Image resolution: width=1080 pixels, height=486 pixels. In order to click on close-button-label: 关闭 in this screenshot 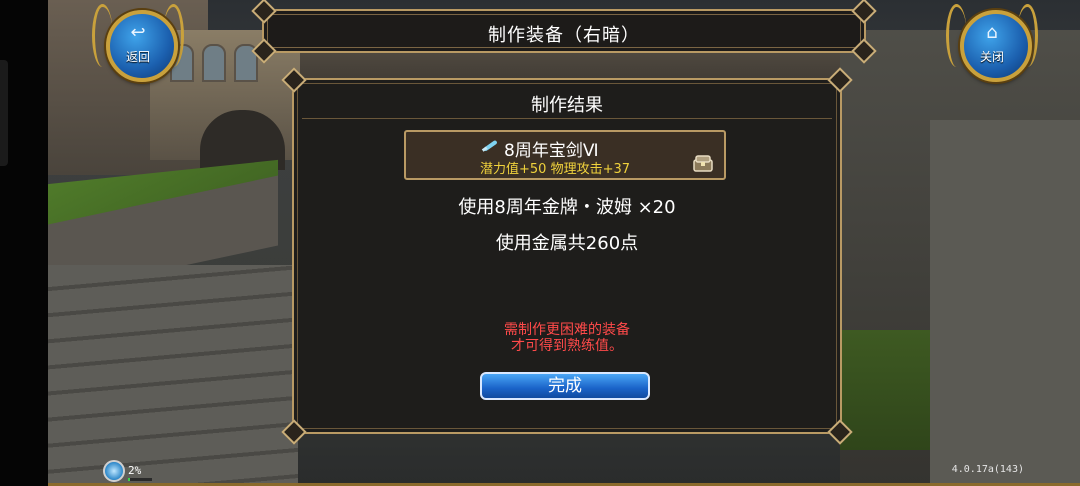, I will do `click(991, 57)`.